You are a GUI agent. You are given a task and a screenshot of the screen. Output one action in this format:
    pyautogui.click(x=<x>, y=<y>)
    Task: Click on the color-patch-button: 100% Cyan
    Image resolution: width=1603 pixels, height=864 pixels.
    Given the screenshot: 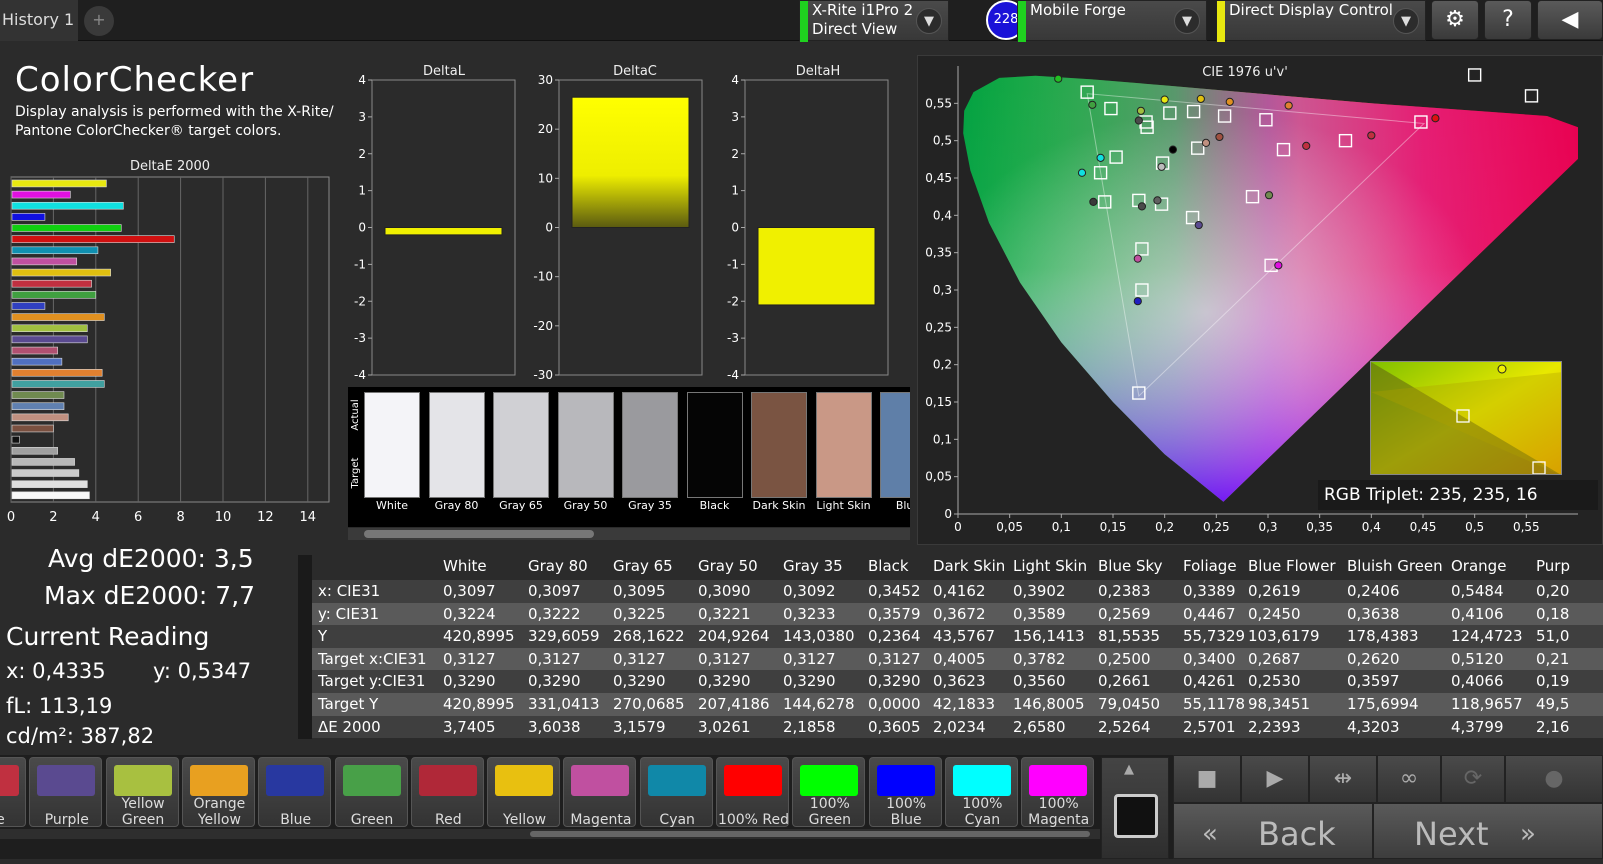 What is the action you would take?
    pyautogui.click(x=981, y=792)
    